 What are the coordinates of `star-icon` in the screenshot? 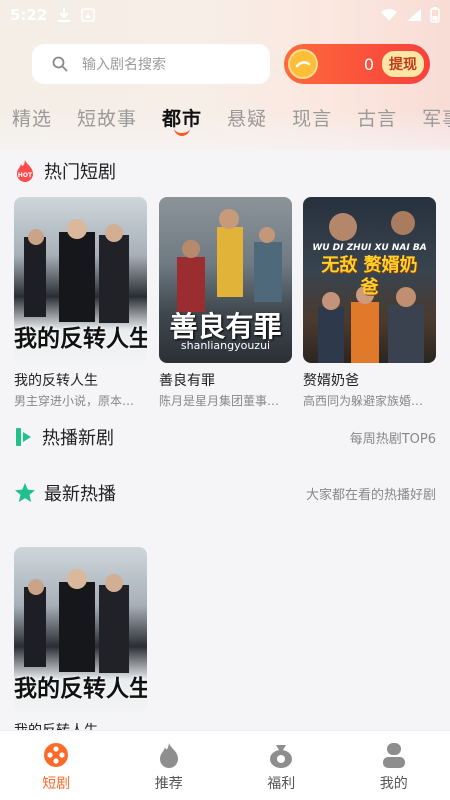 It's located at (25, 492).